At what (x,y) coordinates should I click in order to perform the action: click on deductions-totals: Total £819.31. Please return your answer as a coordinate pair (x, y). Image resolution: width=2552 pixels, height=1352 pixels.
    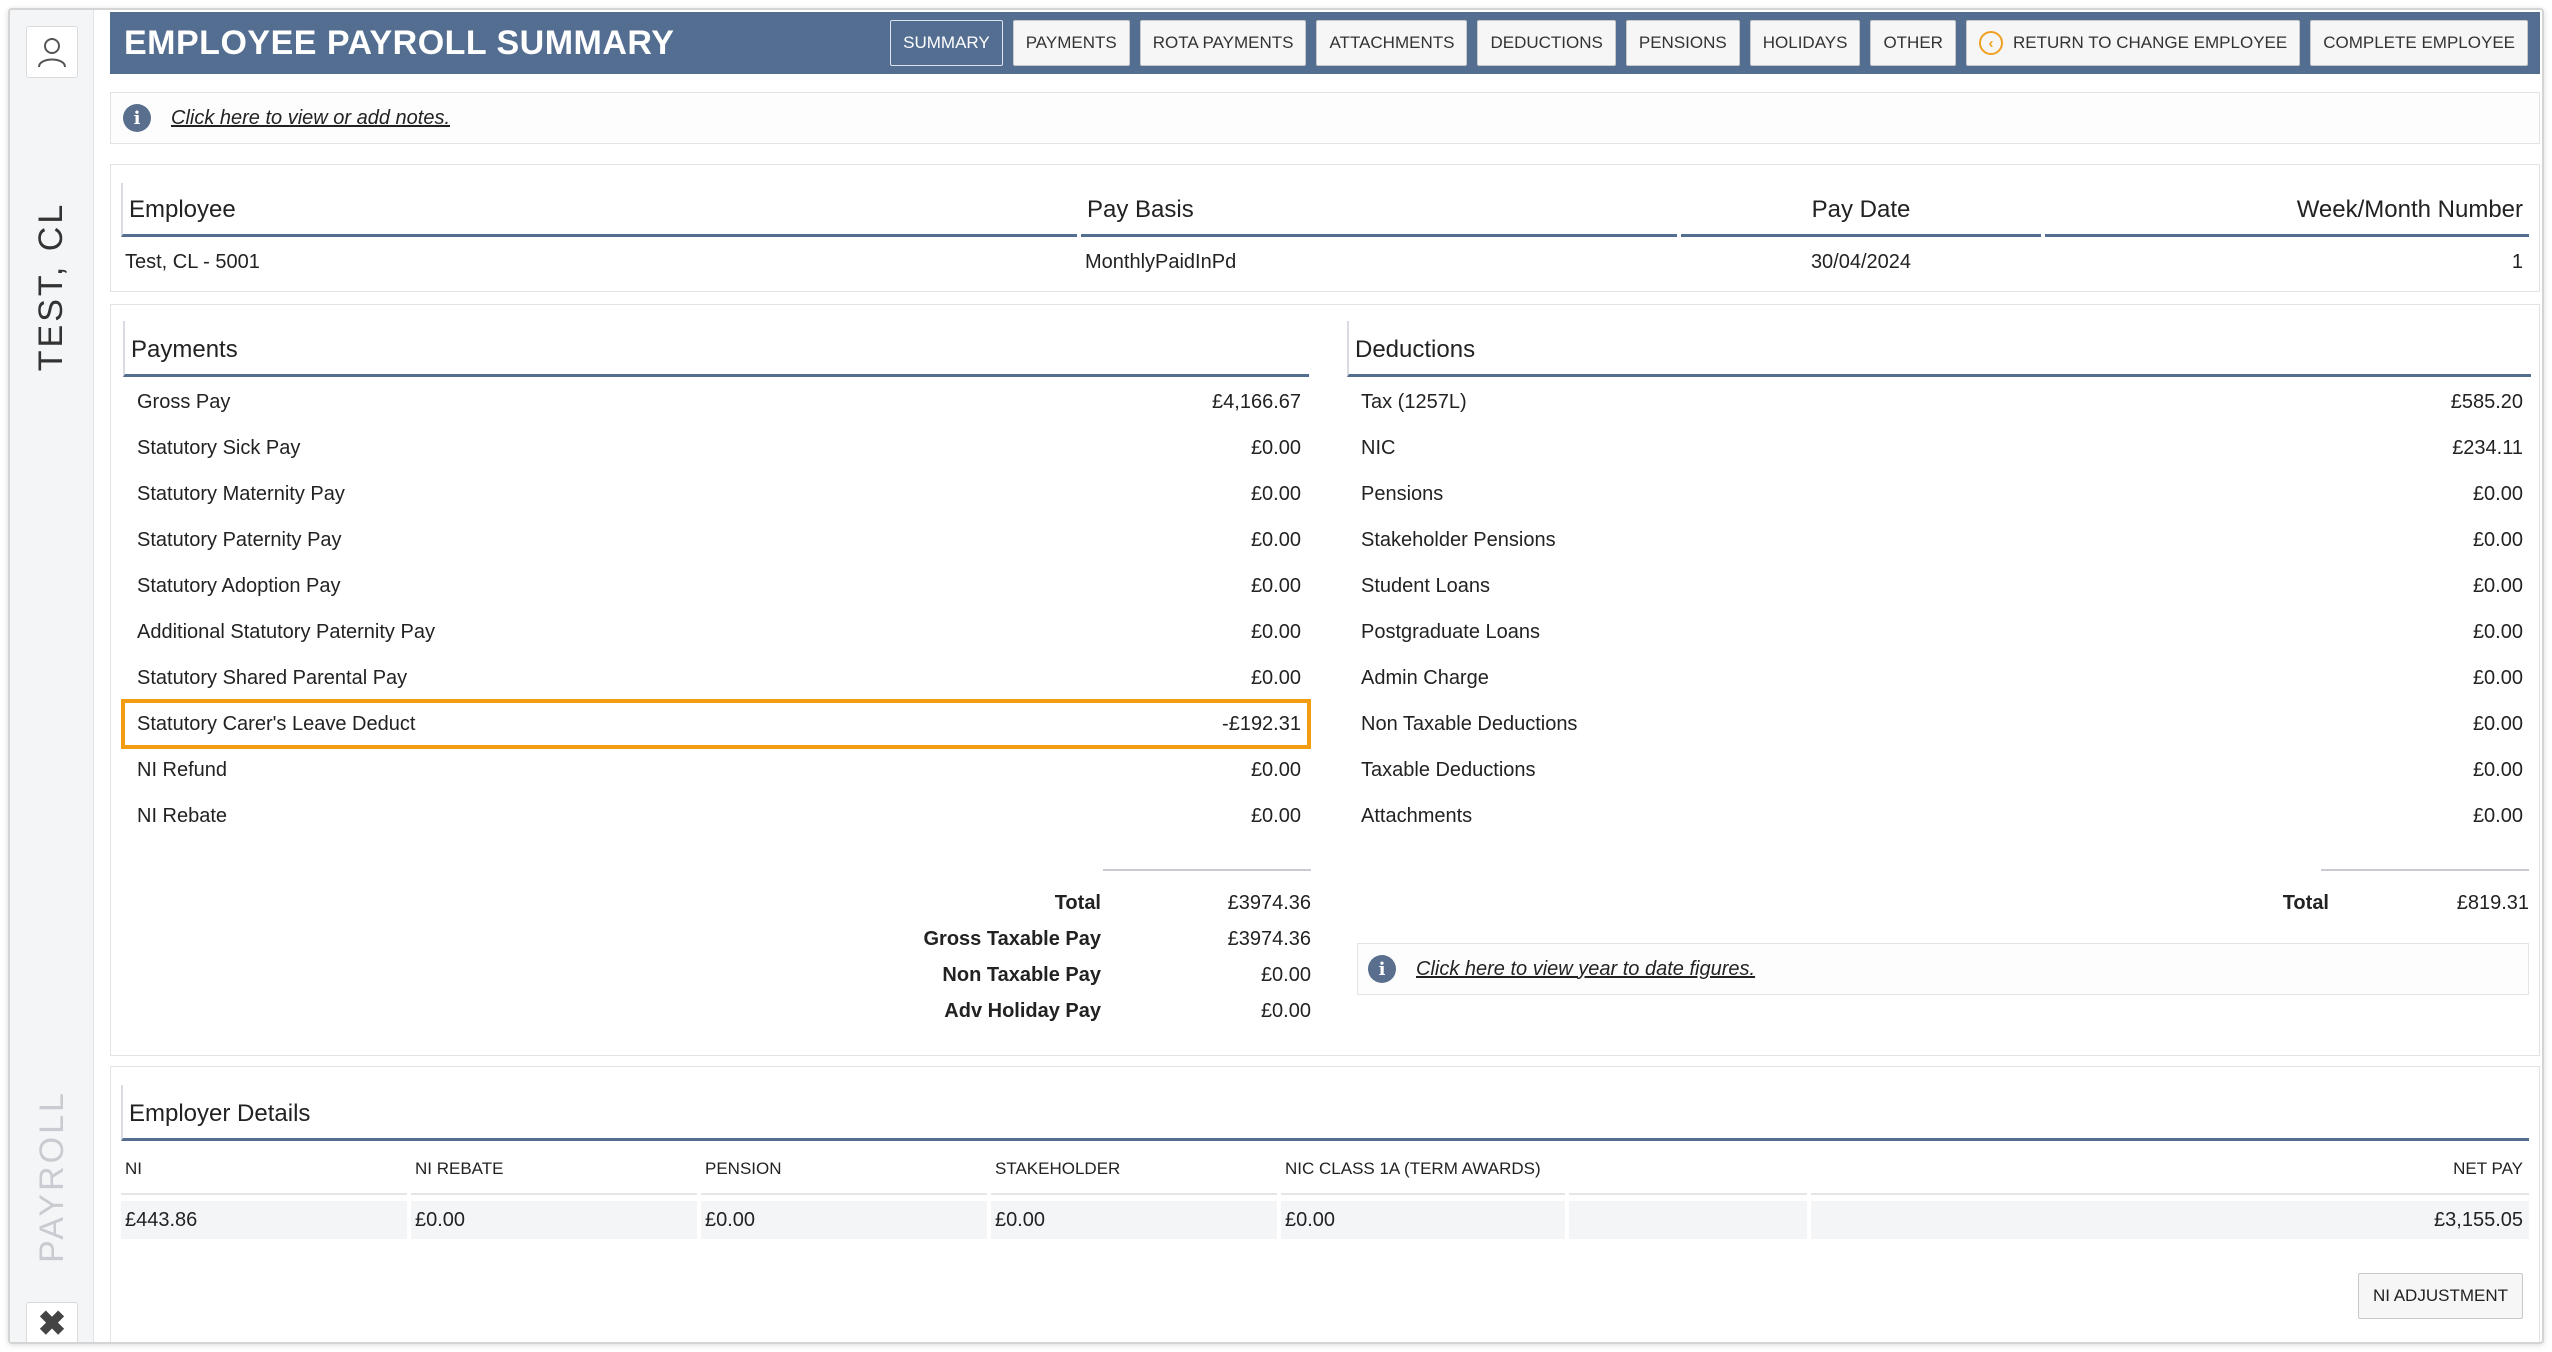
    Looking at the image, I should click on (2329, 903).